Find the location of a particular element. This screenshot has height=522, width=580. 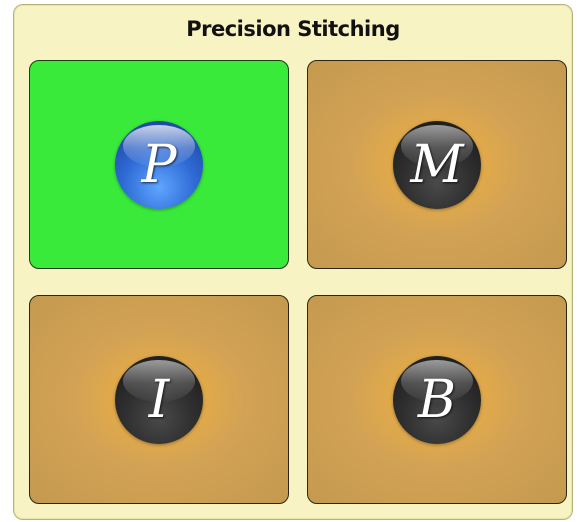

b-letter-icon: B is located at coordinates (437, 399).